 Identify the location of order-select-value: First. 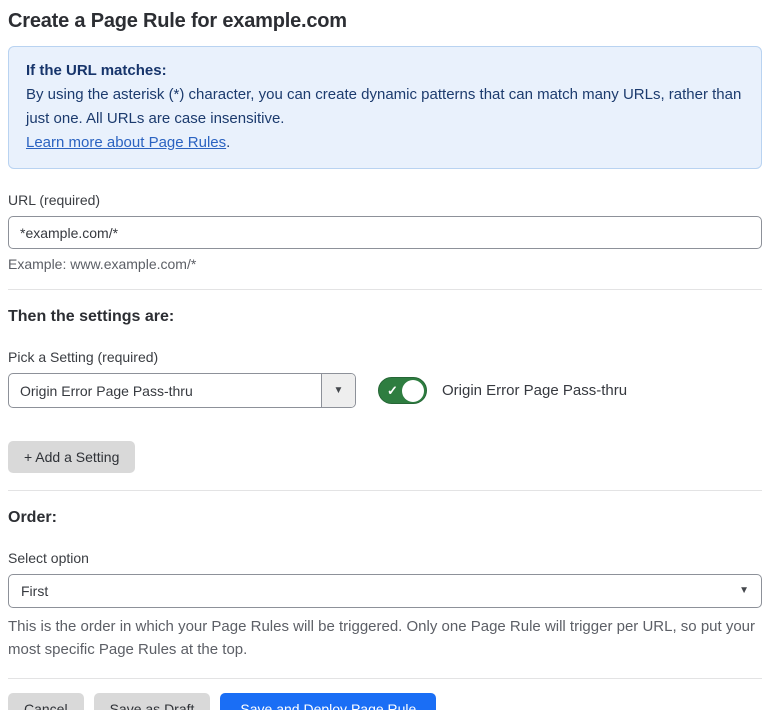
(35, 591).